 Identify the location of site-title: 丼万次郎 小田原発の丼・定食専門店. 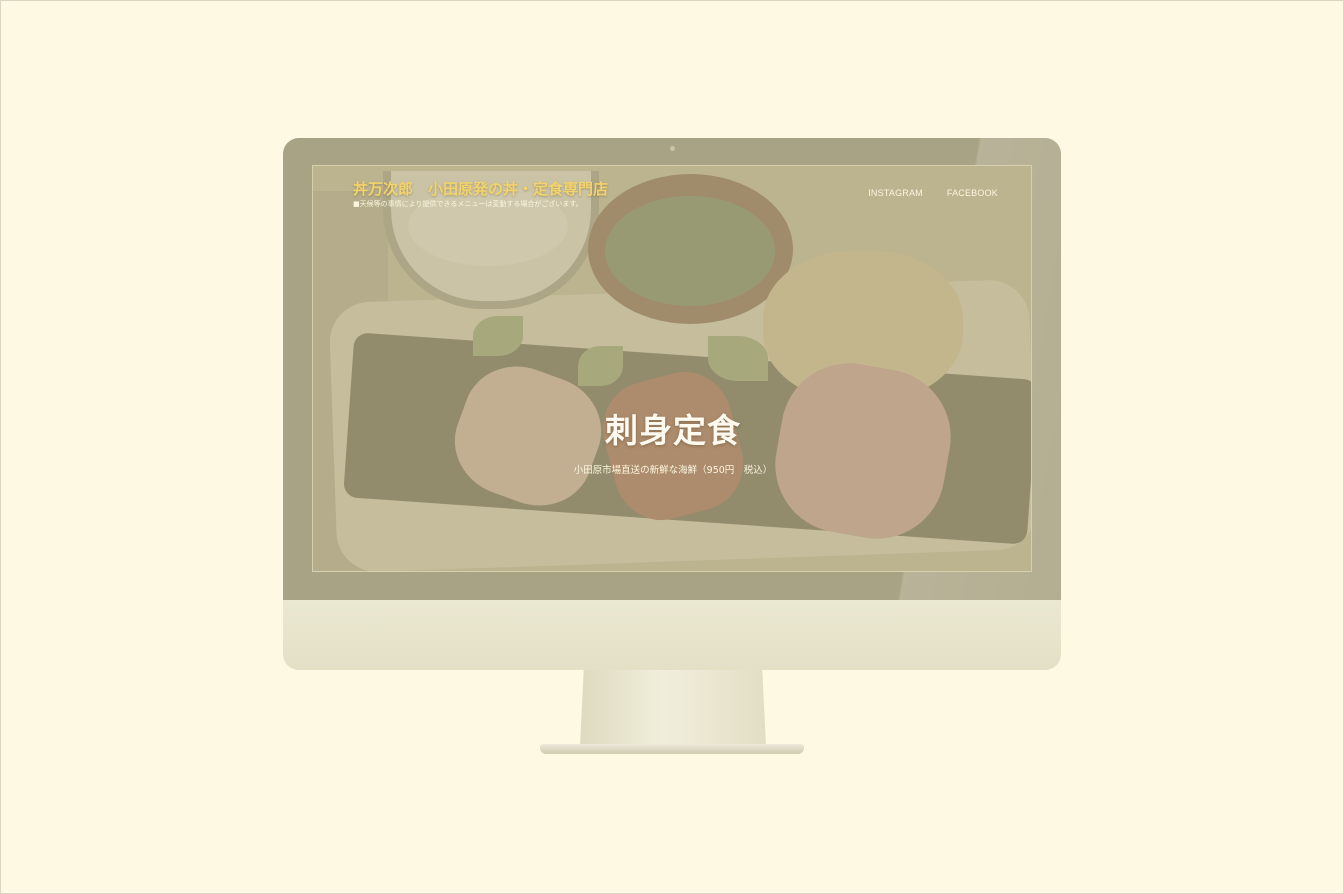
(480, 188).